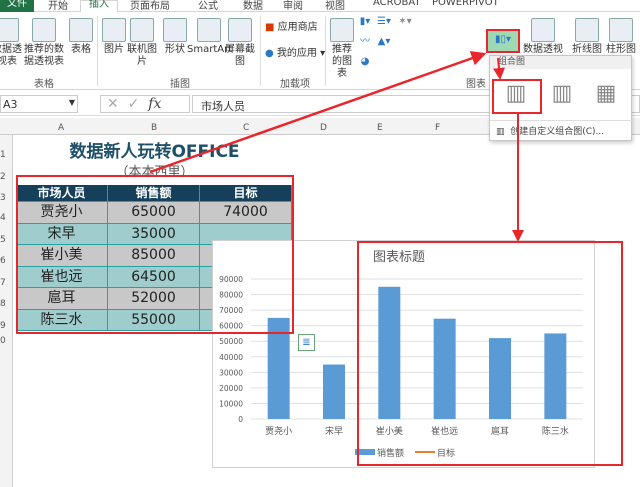 The width and height of the screenshot is (640, 487). I want to click on chevron-down-icon: ▼, so click(71, 102).